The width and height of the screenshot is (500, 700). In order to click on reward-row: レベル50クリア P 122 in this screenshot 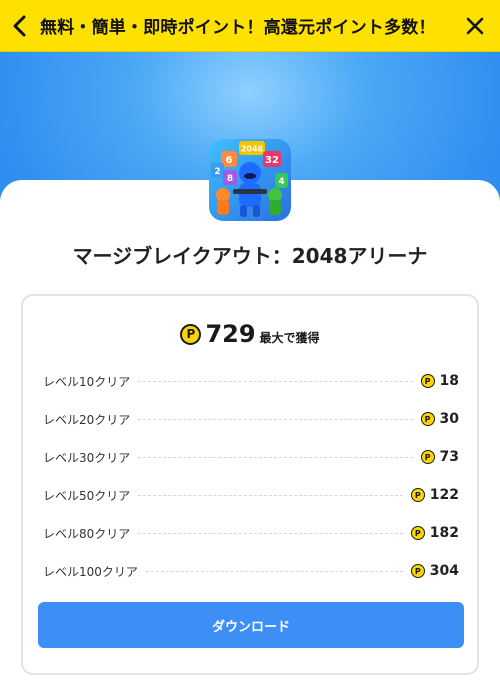, I will do `click(251, 495)`.